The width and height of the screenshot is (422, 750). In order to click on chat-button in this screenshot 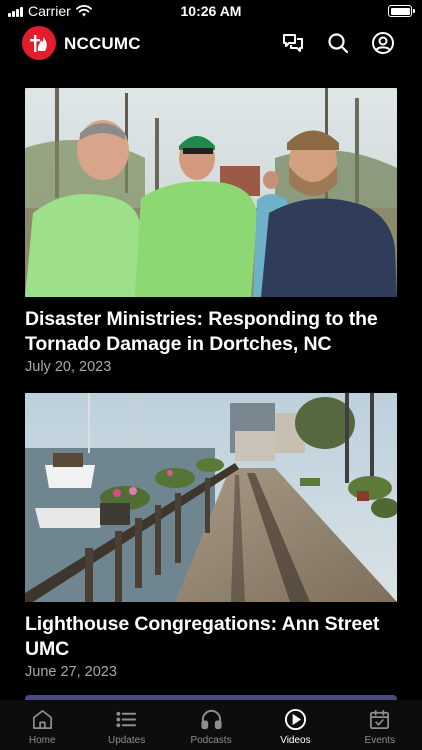, I will do `click(293, 43)`.